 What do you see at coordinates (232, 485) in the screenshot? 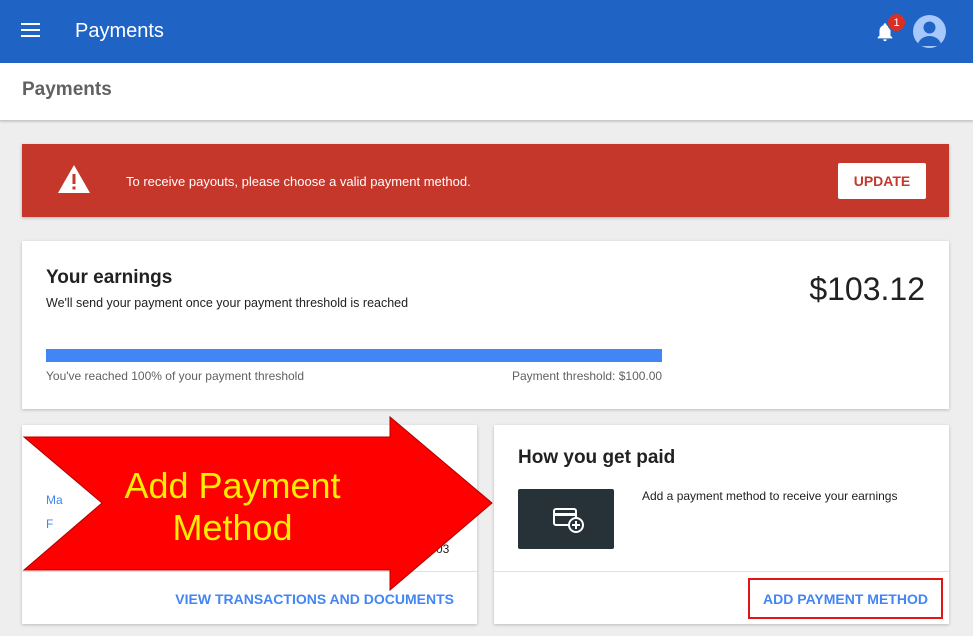
I see `annotation-line-1: Add Payment` at bounding box center [232, 485].